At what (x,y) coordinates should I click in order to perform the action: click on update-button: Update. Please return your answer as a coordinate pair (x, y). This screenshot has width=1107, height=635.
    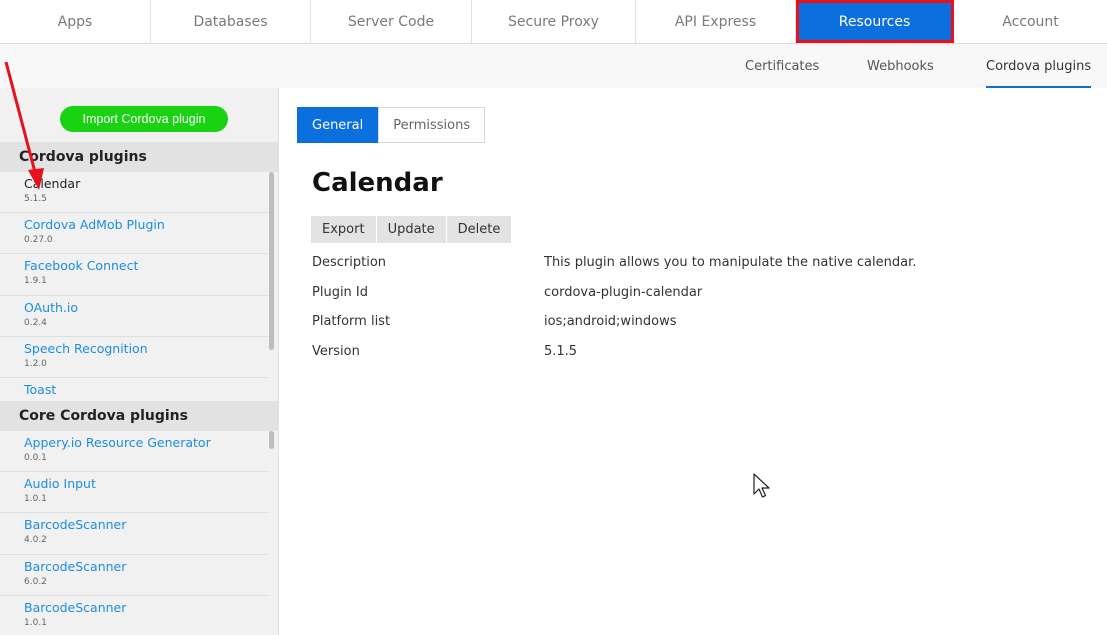
    Looking at the image, I should click on (411, 229).